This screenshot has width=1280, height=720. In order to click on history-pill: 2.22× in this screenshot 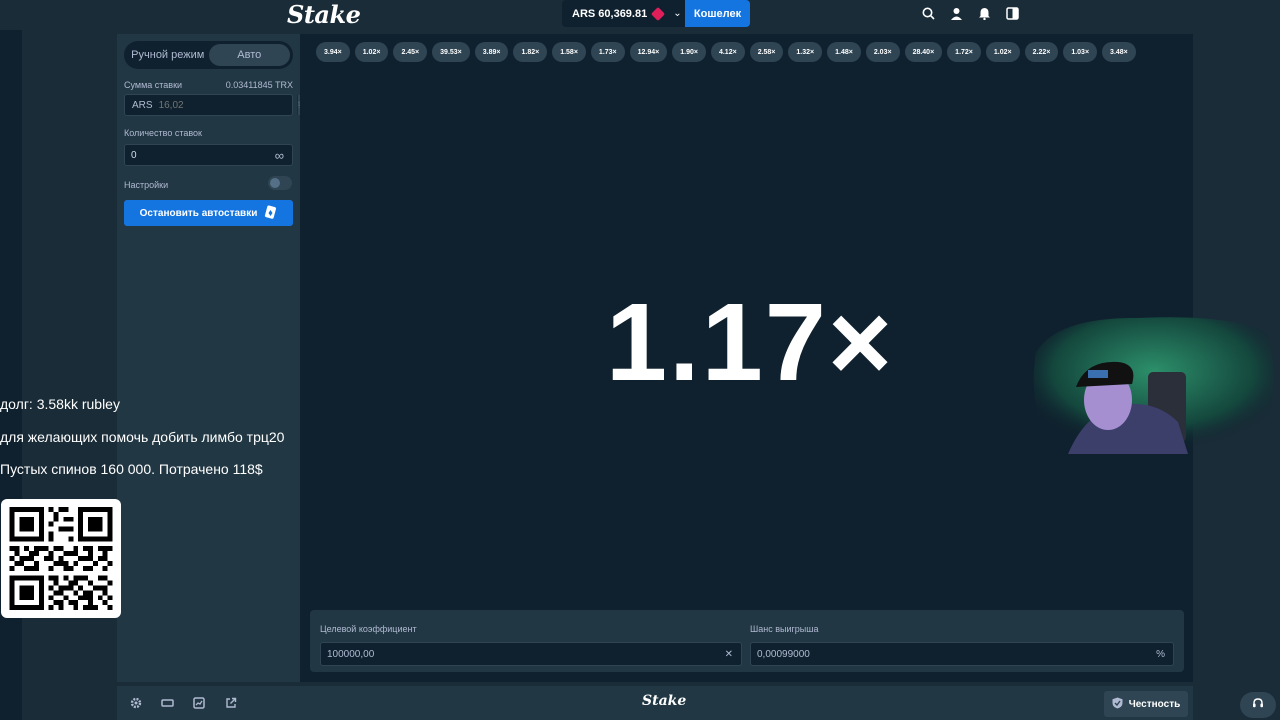, I will do `click(1041, 52)`.